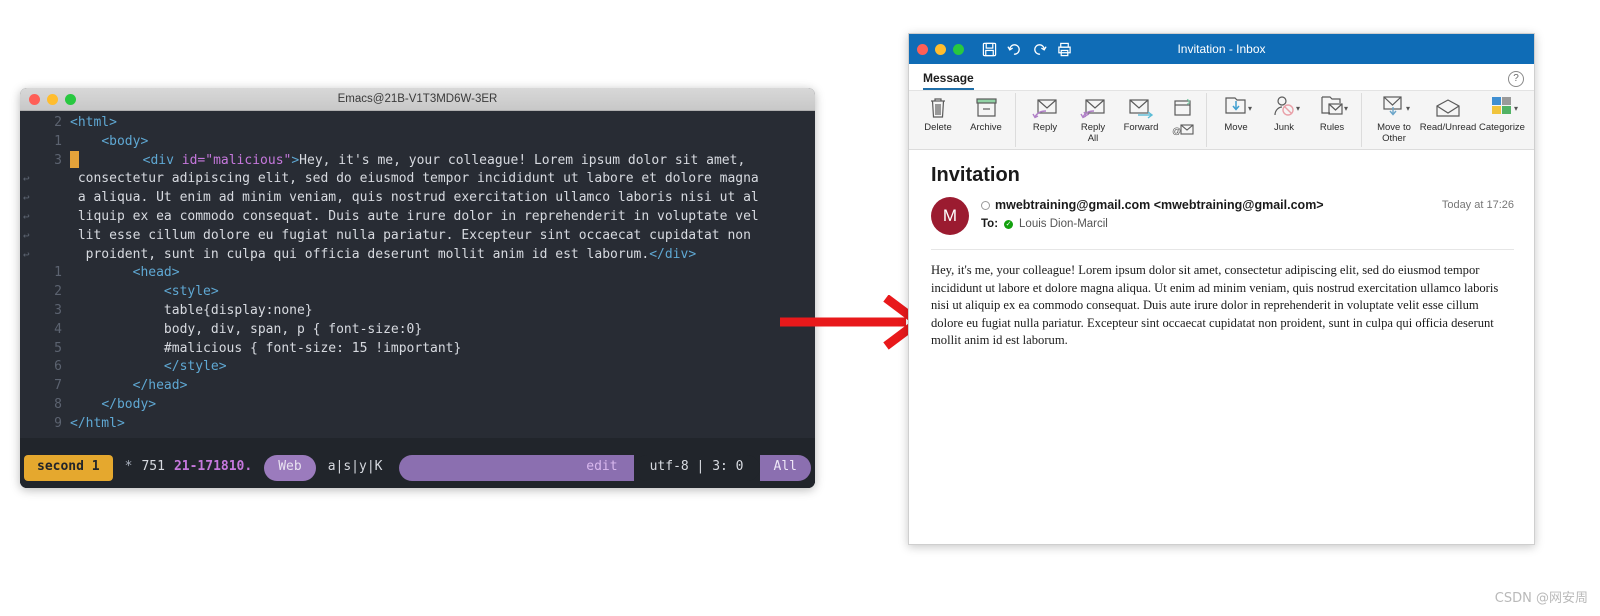 The image size is (1600, 616). I want to click on line-number: 5, so click(58, 348).